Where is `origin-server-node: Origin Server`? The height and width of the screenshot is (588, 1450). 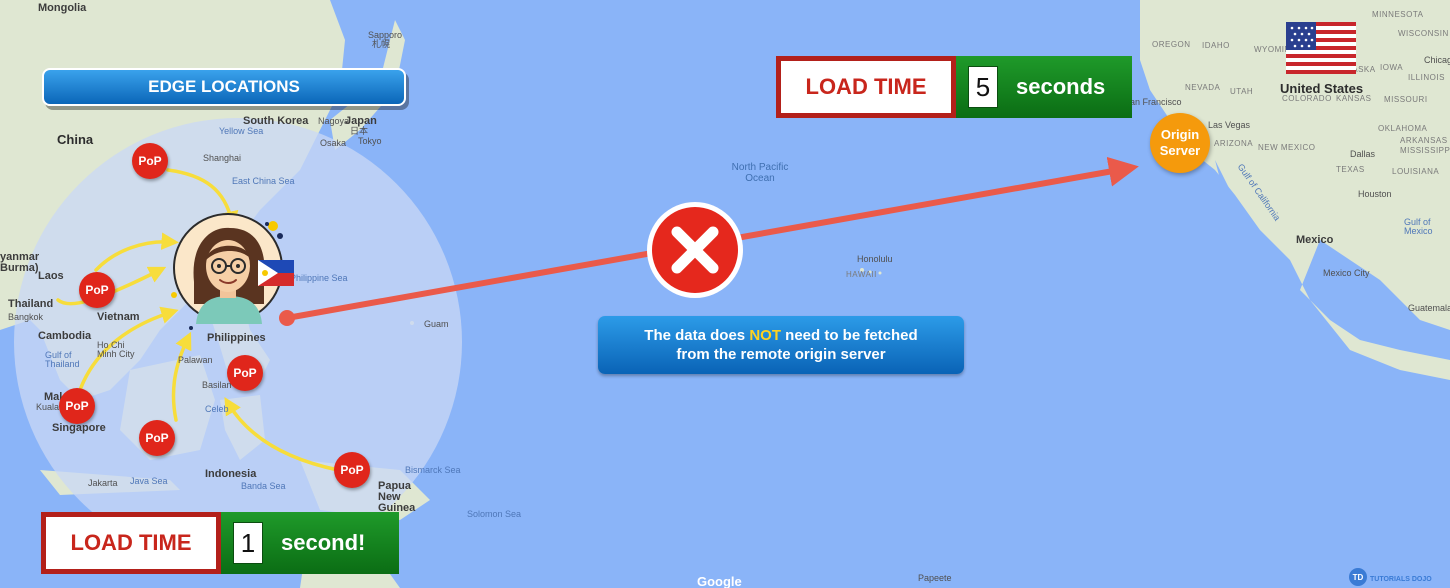
origin-server-node: Origin Server is located at coordinates (1180, 143).